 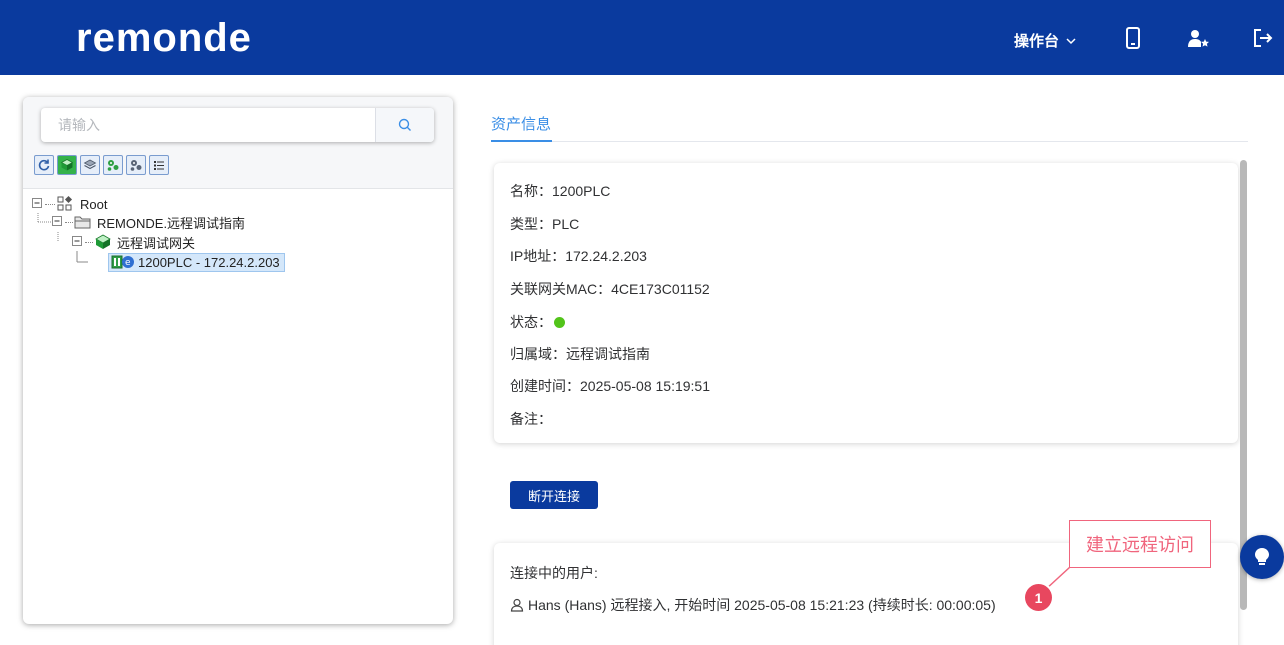 I want to click on logout-icon, so click(x=1263, y=38).